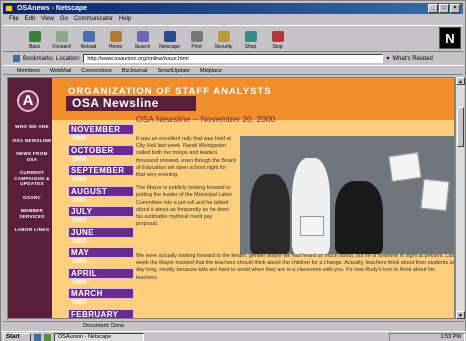  Describe the element at coordinates (96, 70) in the screenshot. I see `link-connections: Connections` at that location.